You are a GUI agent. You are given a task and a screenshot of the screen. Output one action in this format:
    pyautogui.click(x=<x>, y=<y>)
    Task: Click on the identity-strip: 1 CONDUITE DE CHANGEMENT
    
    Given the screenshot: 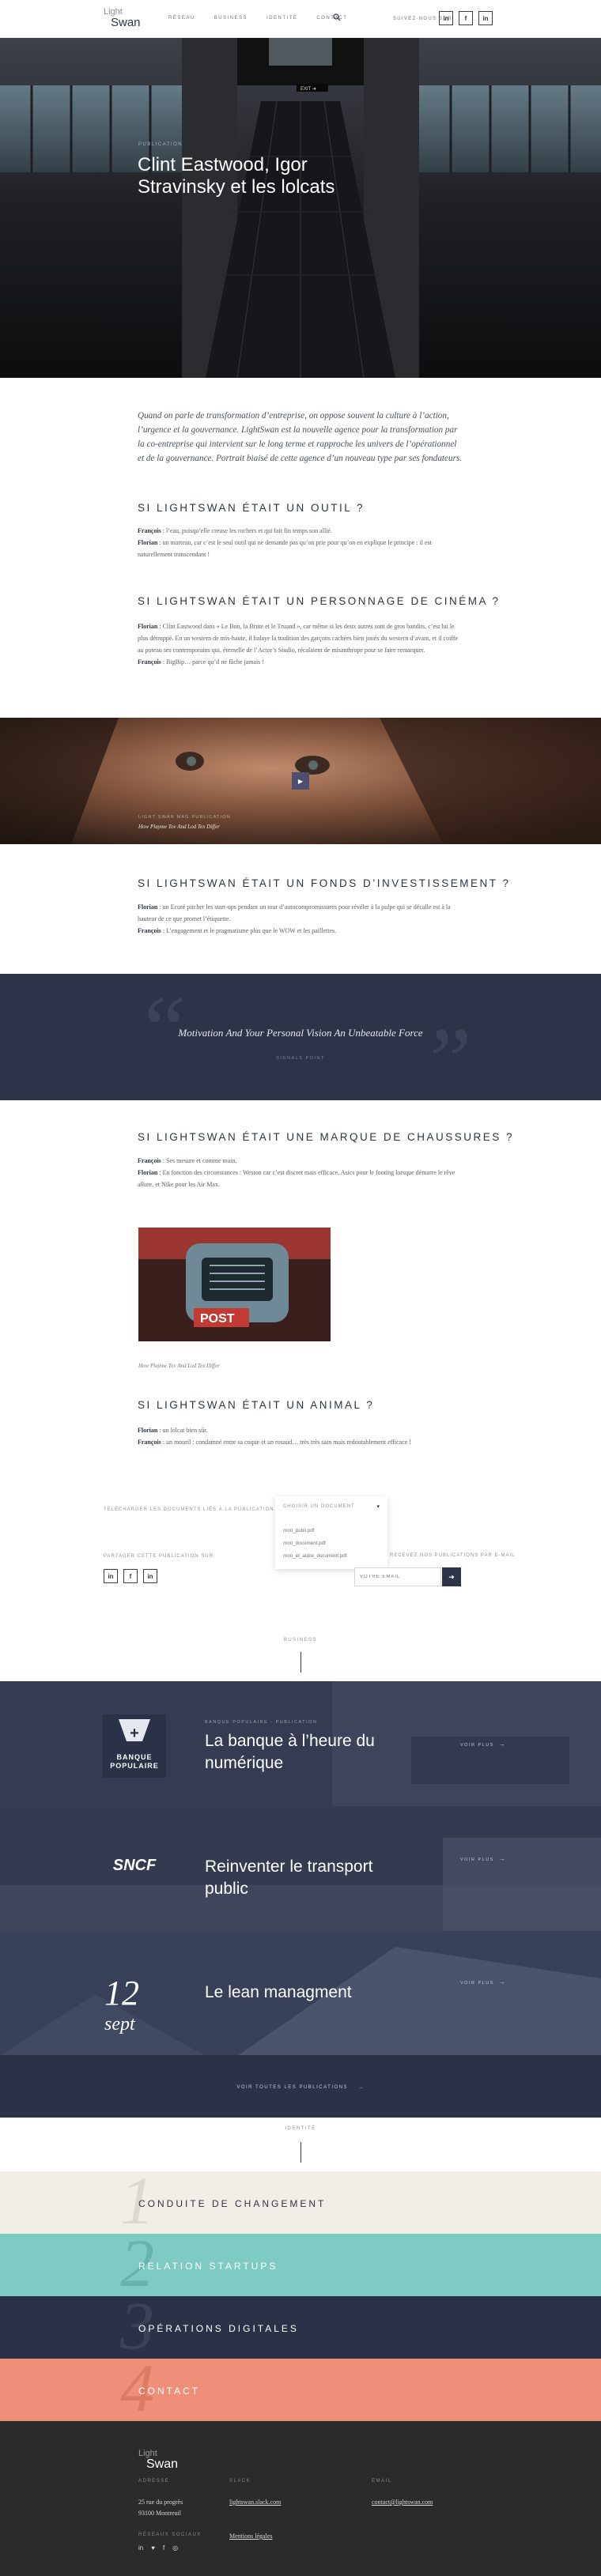 What is the action you would take?
    pyautogui.click(x=300, y=2202)
    